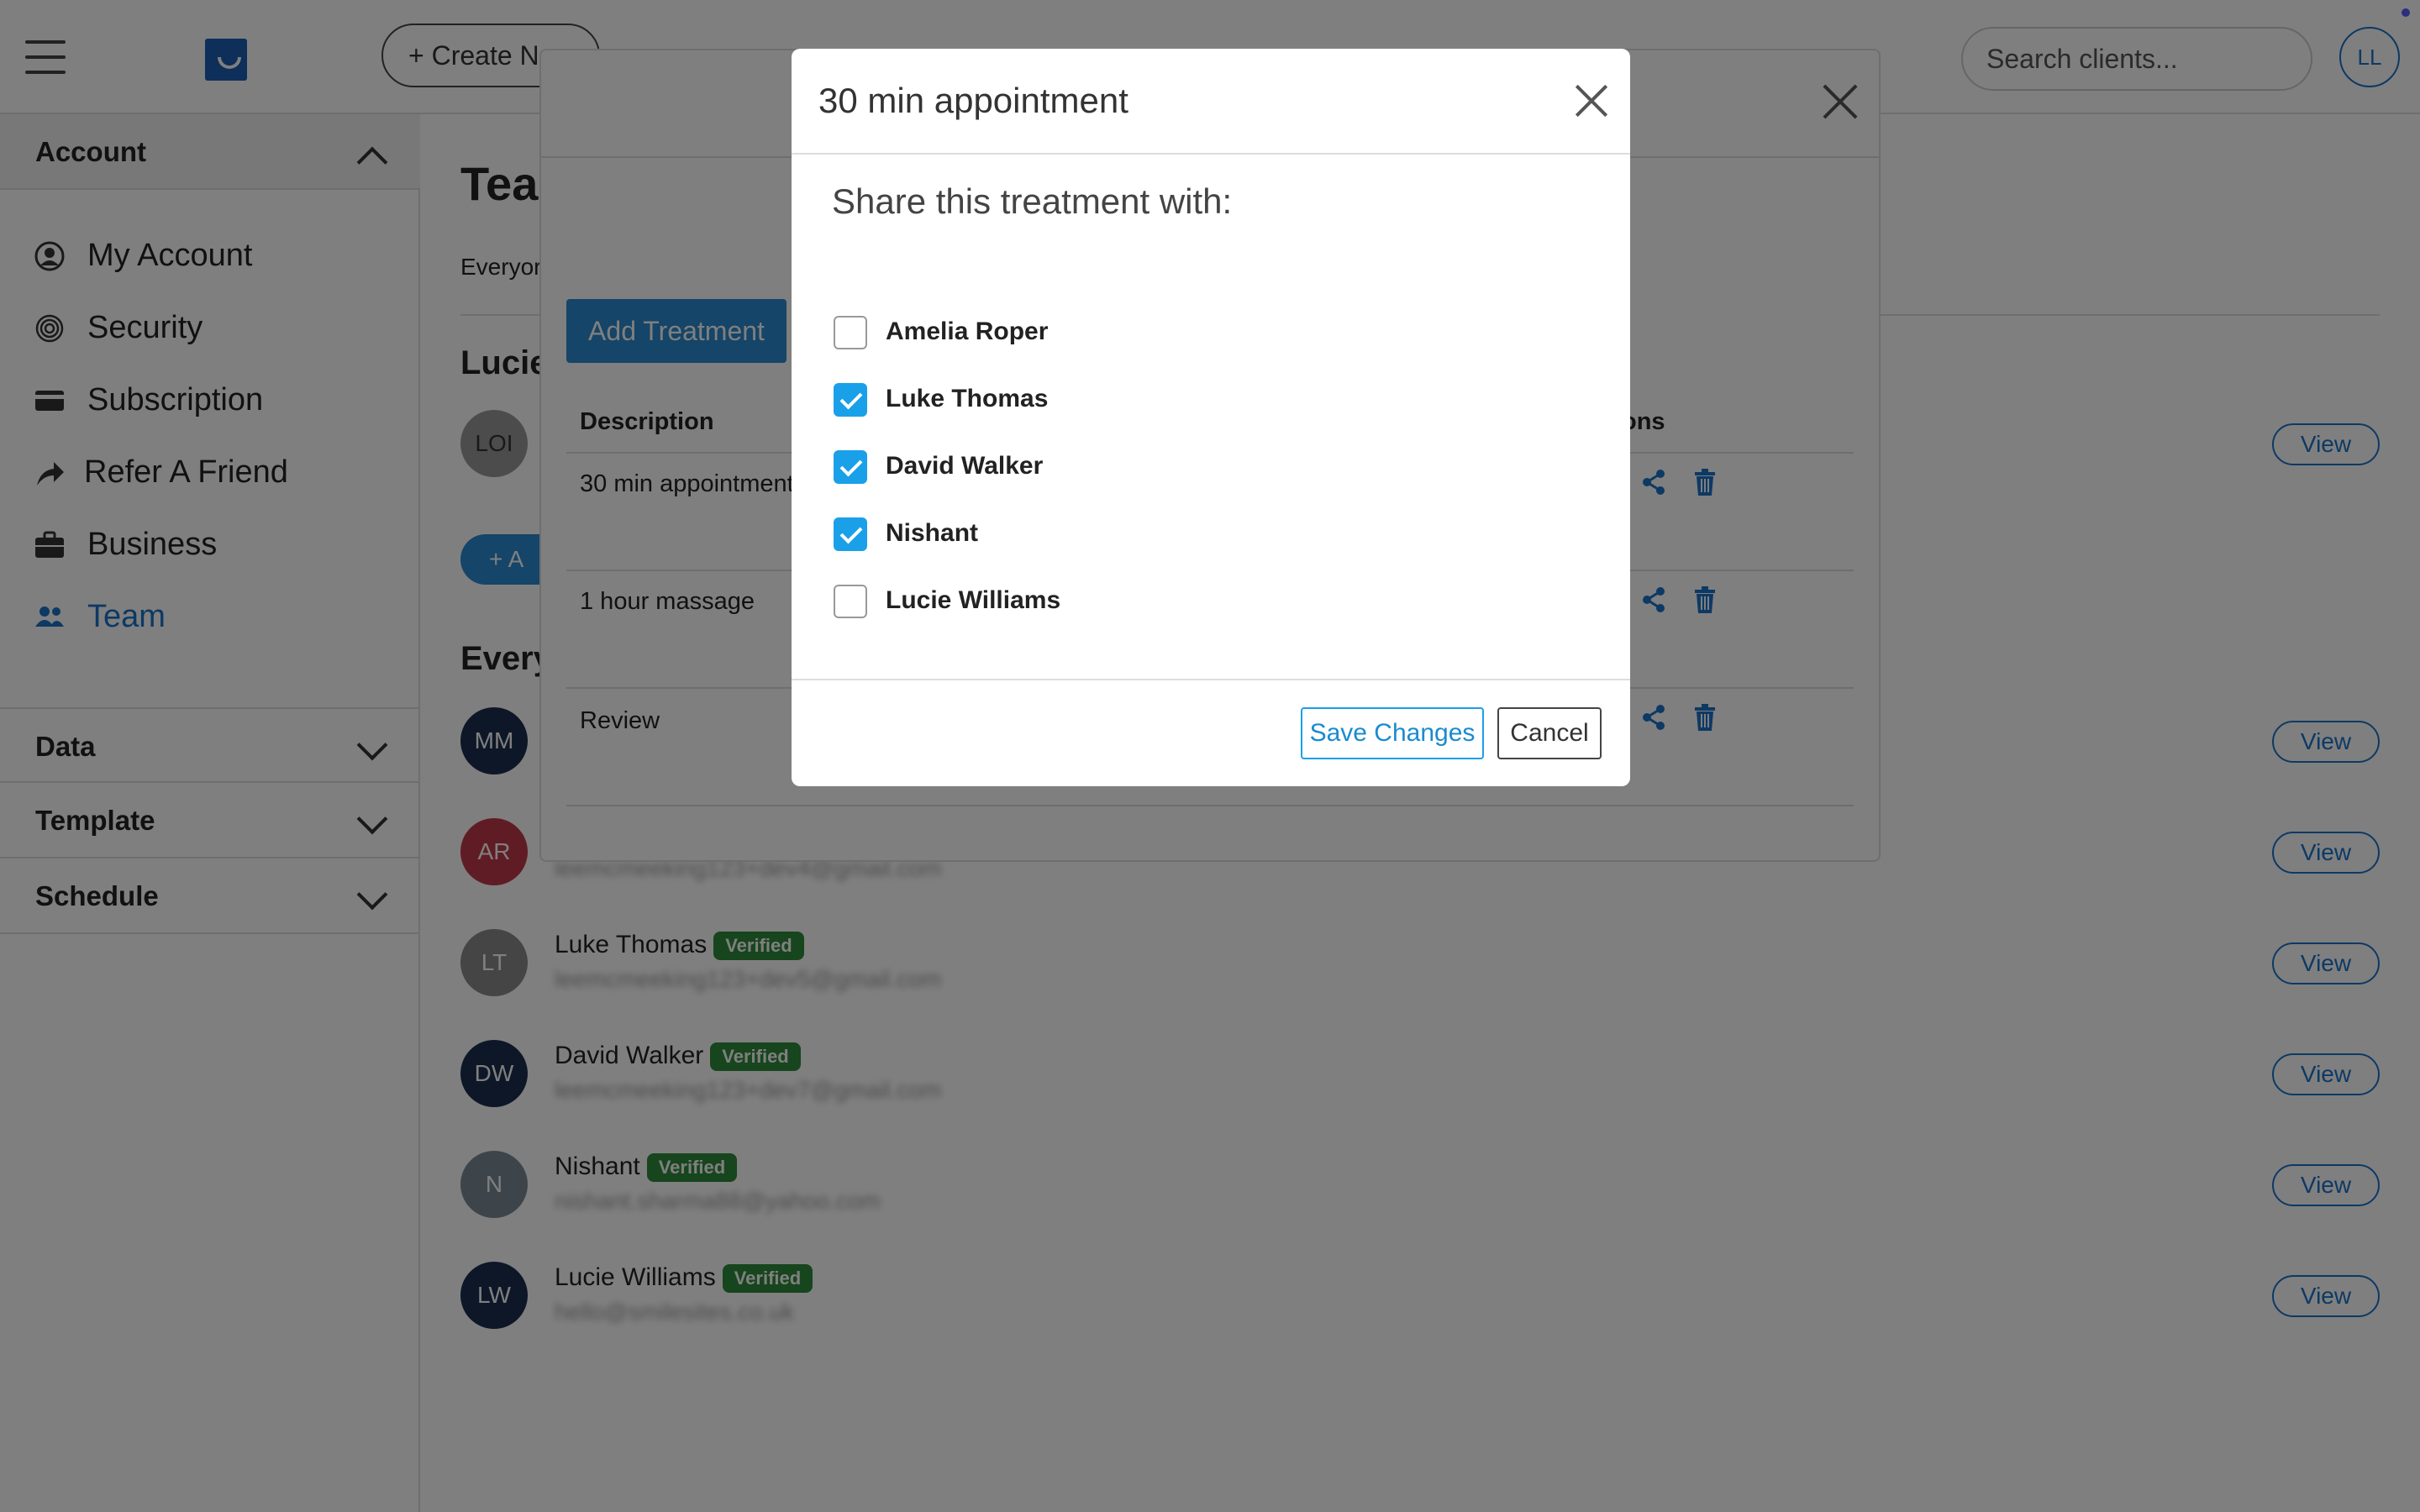  What do you see at coordinates (1549, 733) in the screenshot?
I see `cancel-button: Cancel` at bounding box center [1549, 733].